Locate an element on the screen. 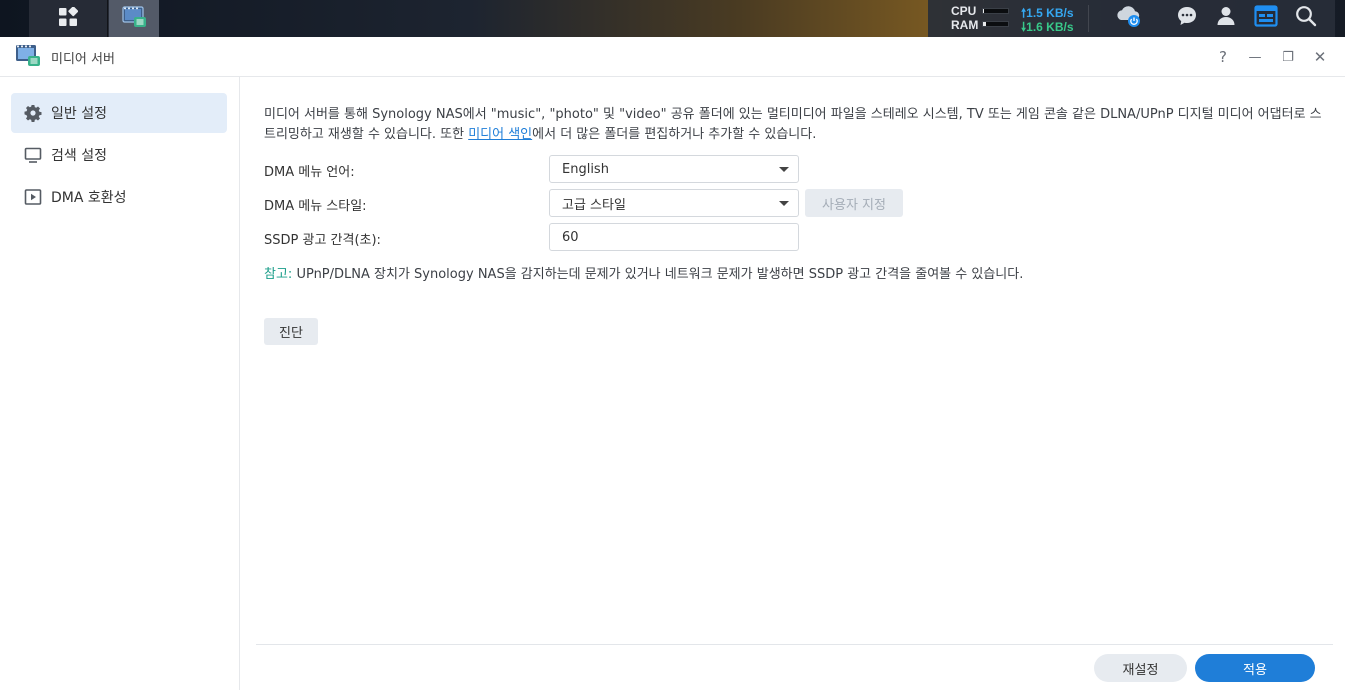 The image size is (1345, 690). download-rate: 🠗1.6 KB/s is located at coordinates (1047, 28).